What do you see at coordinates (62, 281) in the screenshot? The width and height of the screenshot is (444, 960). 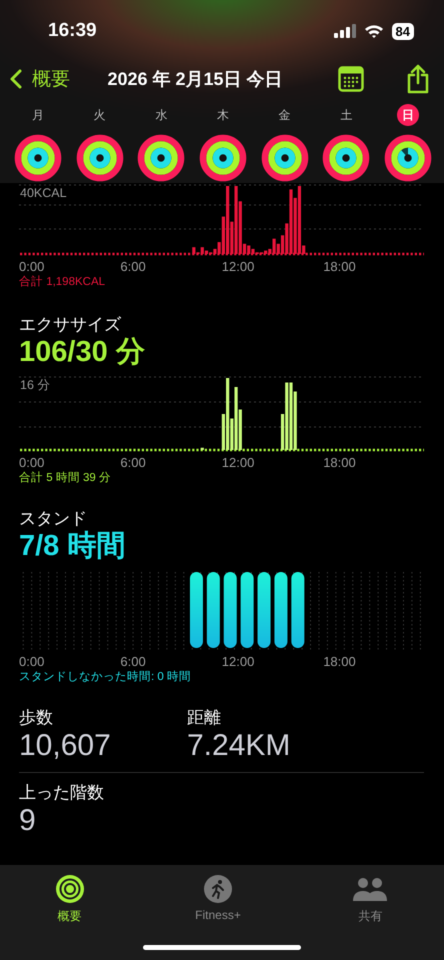 I see `chart-total: 合計 1,198KCAL` at bounding box center [62, 281].